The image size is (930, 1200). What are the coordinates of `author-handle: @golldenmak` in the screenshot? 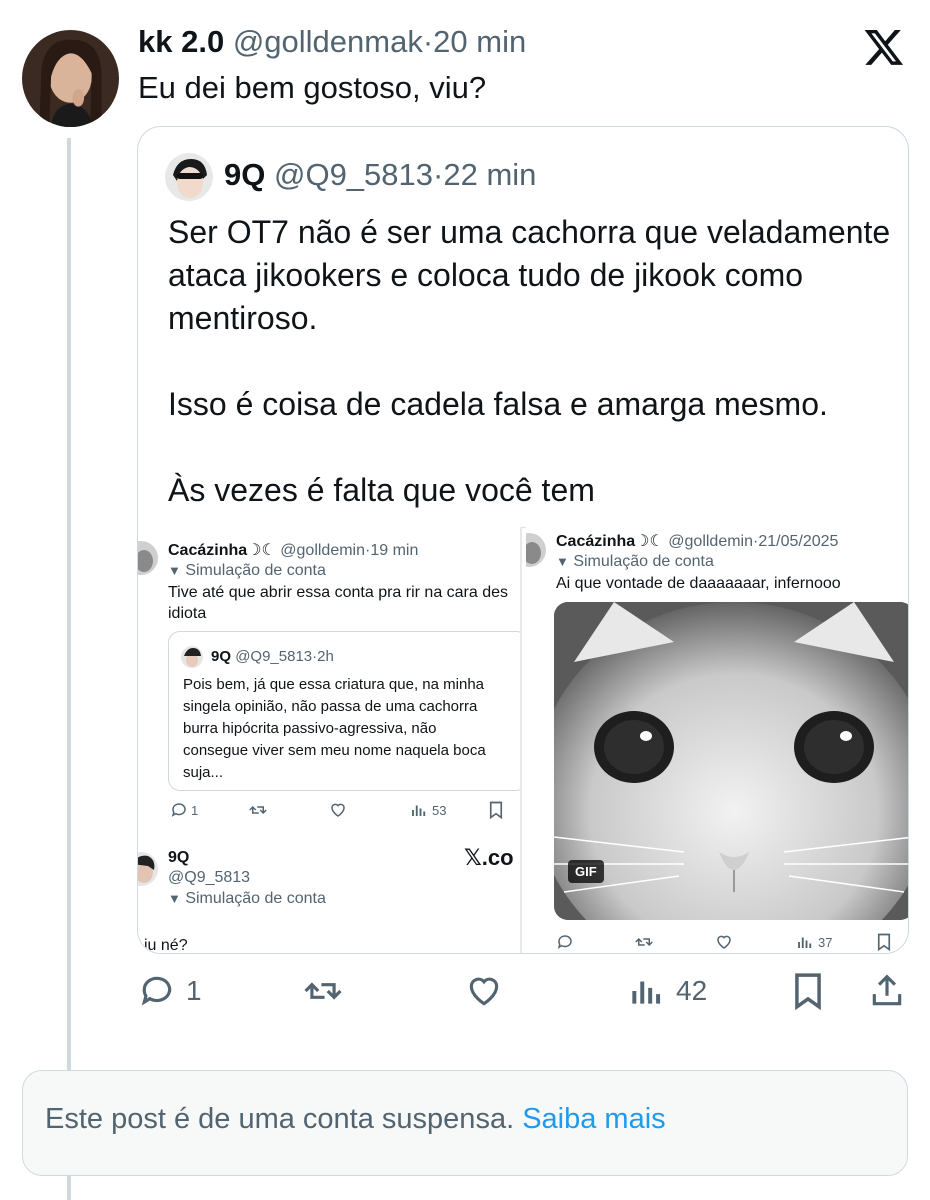 It's located at (328, 41).